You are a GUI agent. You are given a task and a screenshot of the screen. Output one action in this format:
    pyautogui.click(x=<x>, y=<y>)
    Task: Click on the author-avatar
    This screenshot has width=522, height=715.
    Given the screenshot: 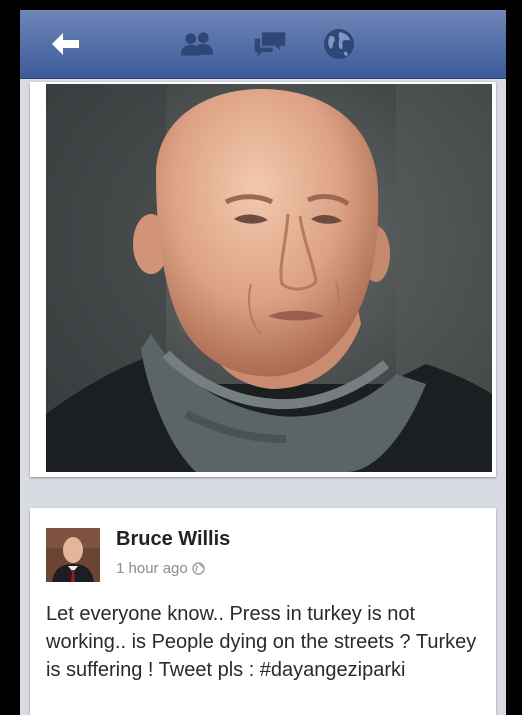 What is the action you would take?
    pyautogui.click(x=73, y=555)
    